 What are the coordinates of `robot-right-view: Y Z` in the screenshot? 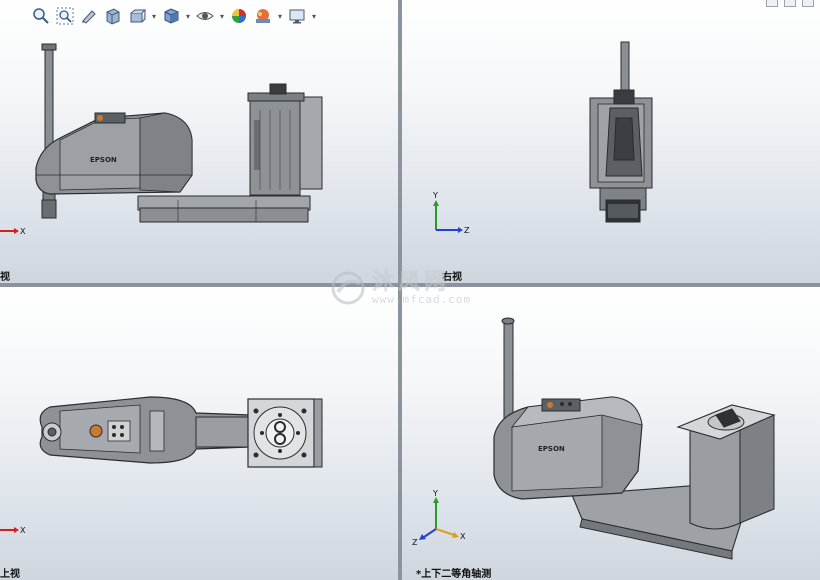 It's located at (542, 138).